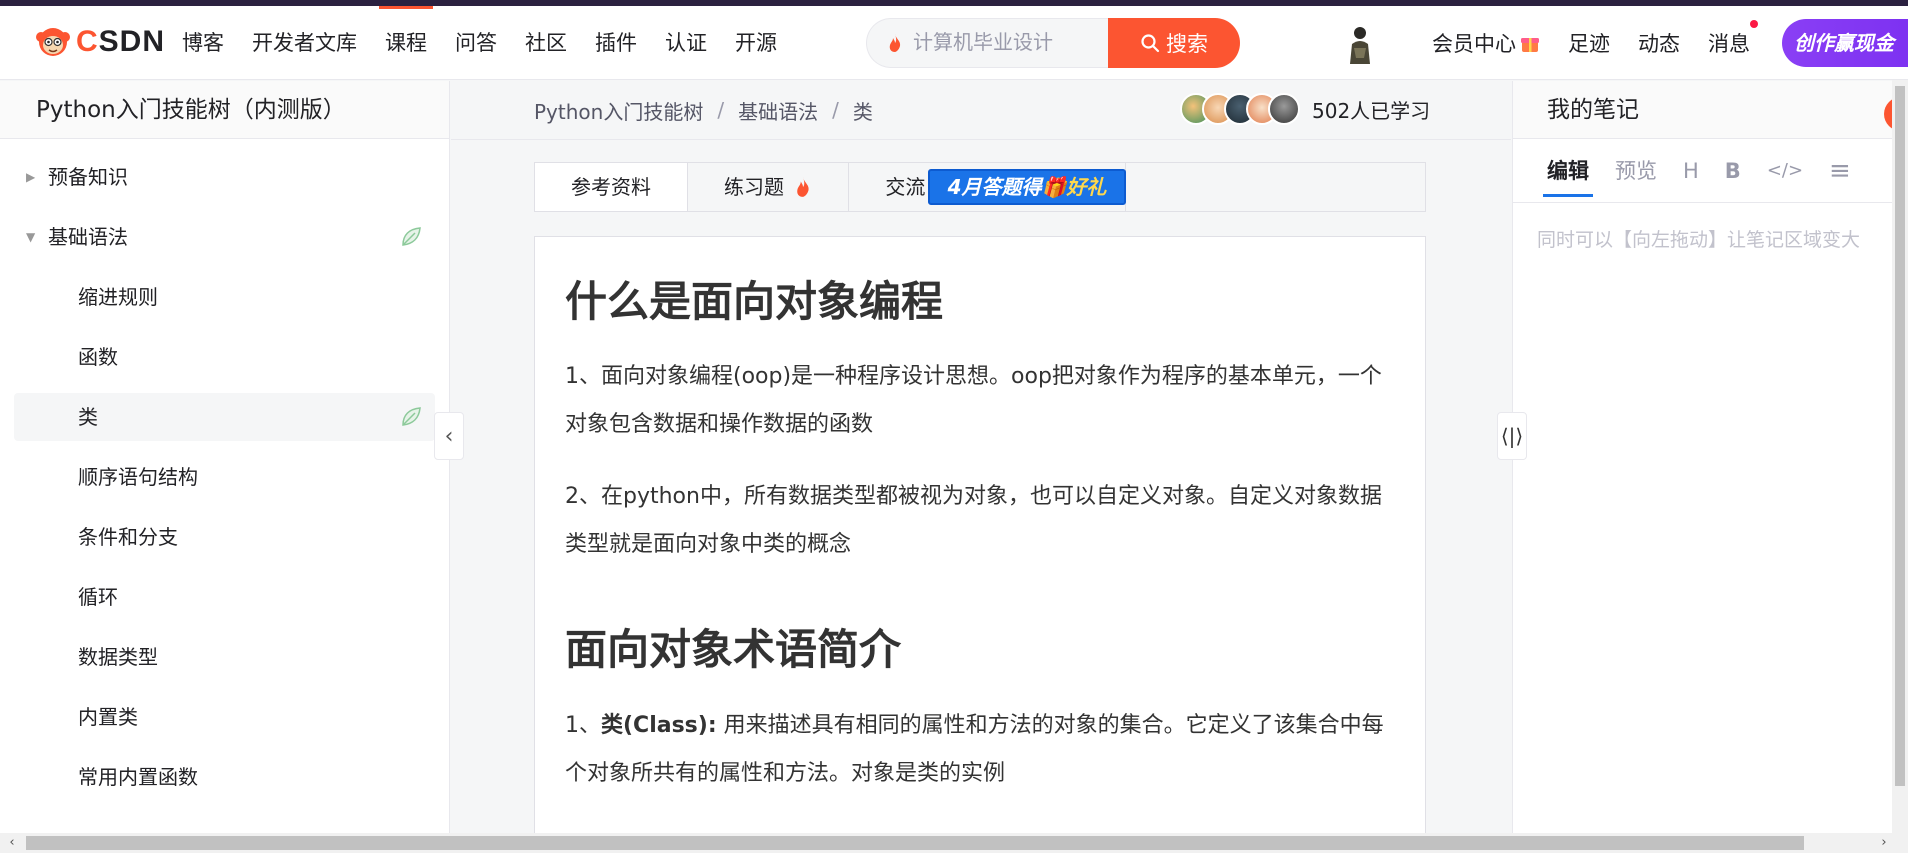 The image size is (1908, 853). I want to click on learners-count: 502人已学习, so click(1371, 110).